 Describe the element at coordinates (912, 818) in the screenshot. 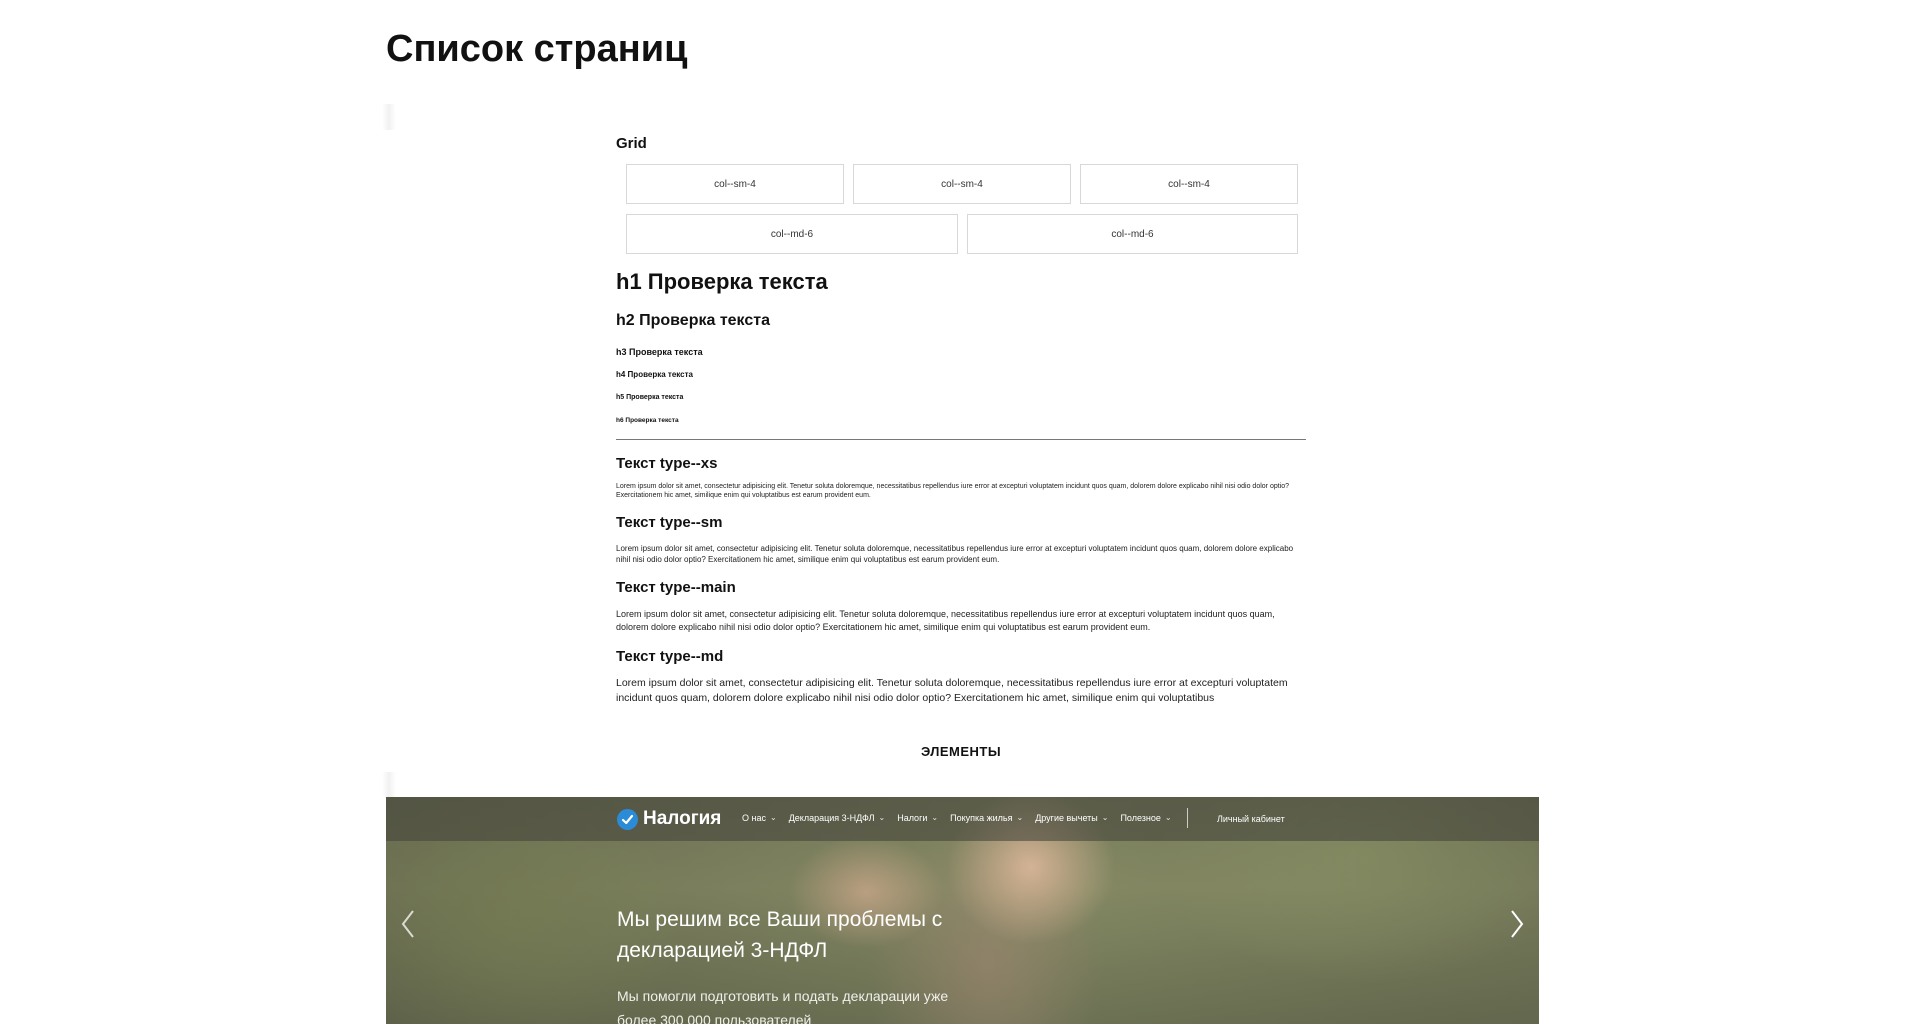

I see `nav-item-label: Налоги` at that location.